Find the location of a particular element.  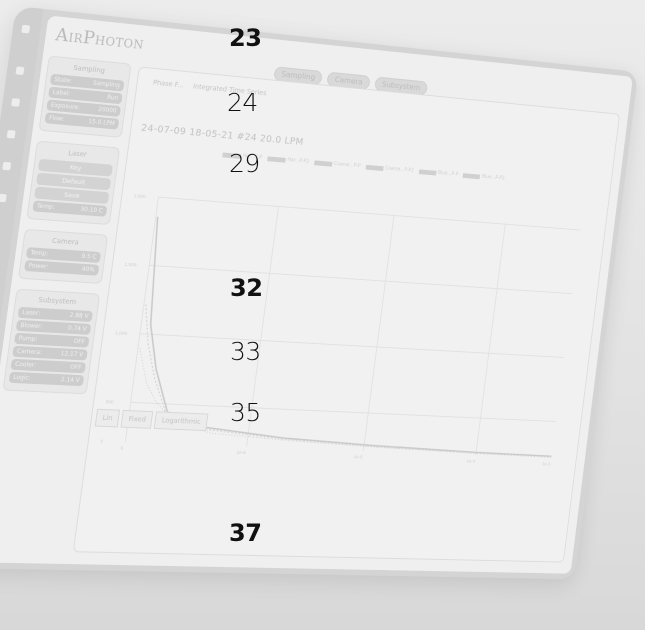

kv-camera: Camera: 12.17 V is located at coordinates (50, 353).